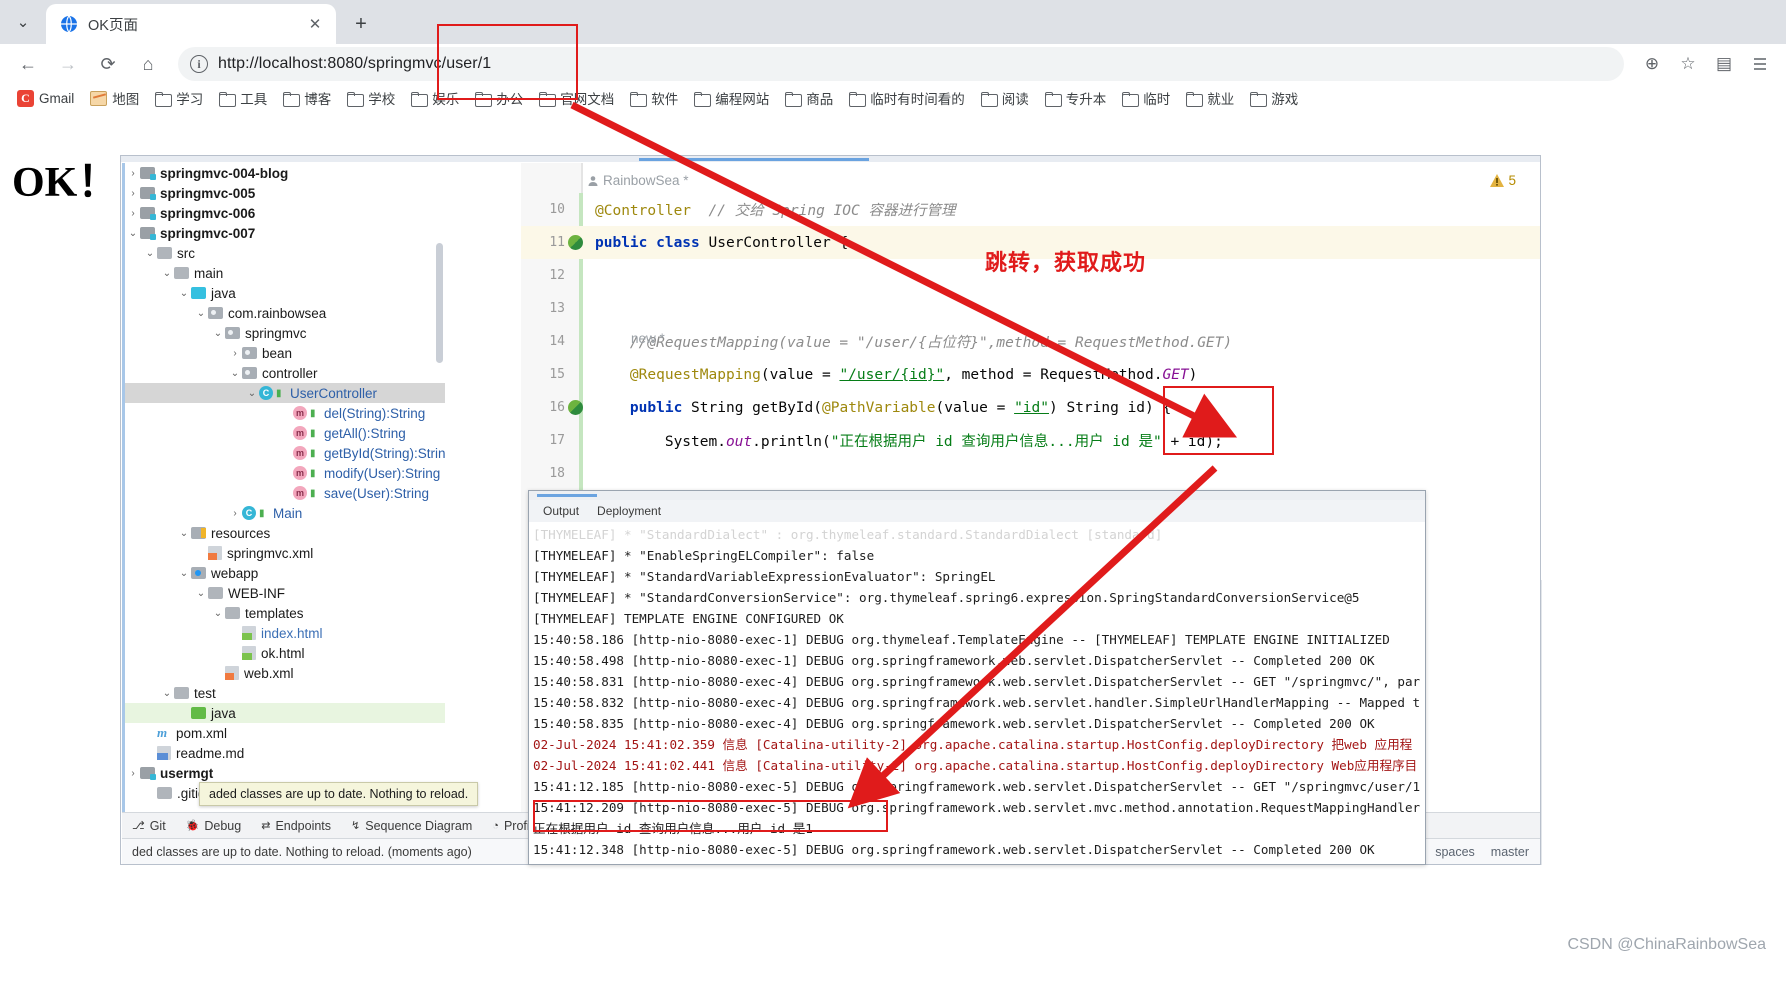 The width and height of the screenshot is (1786, 988). I want to click on bookmark-item: 地图, so click(114, 98).